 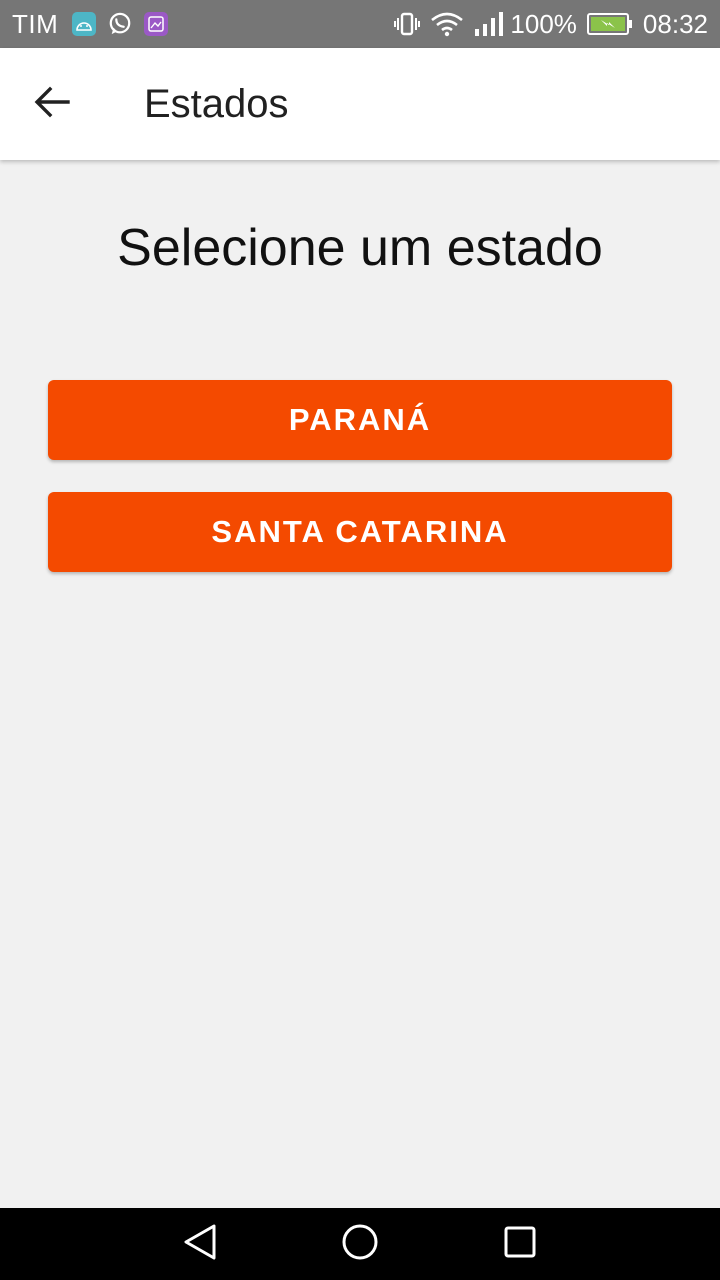 I want to click on app-bar: Estados, so click(x=360, y=104).